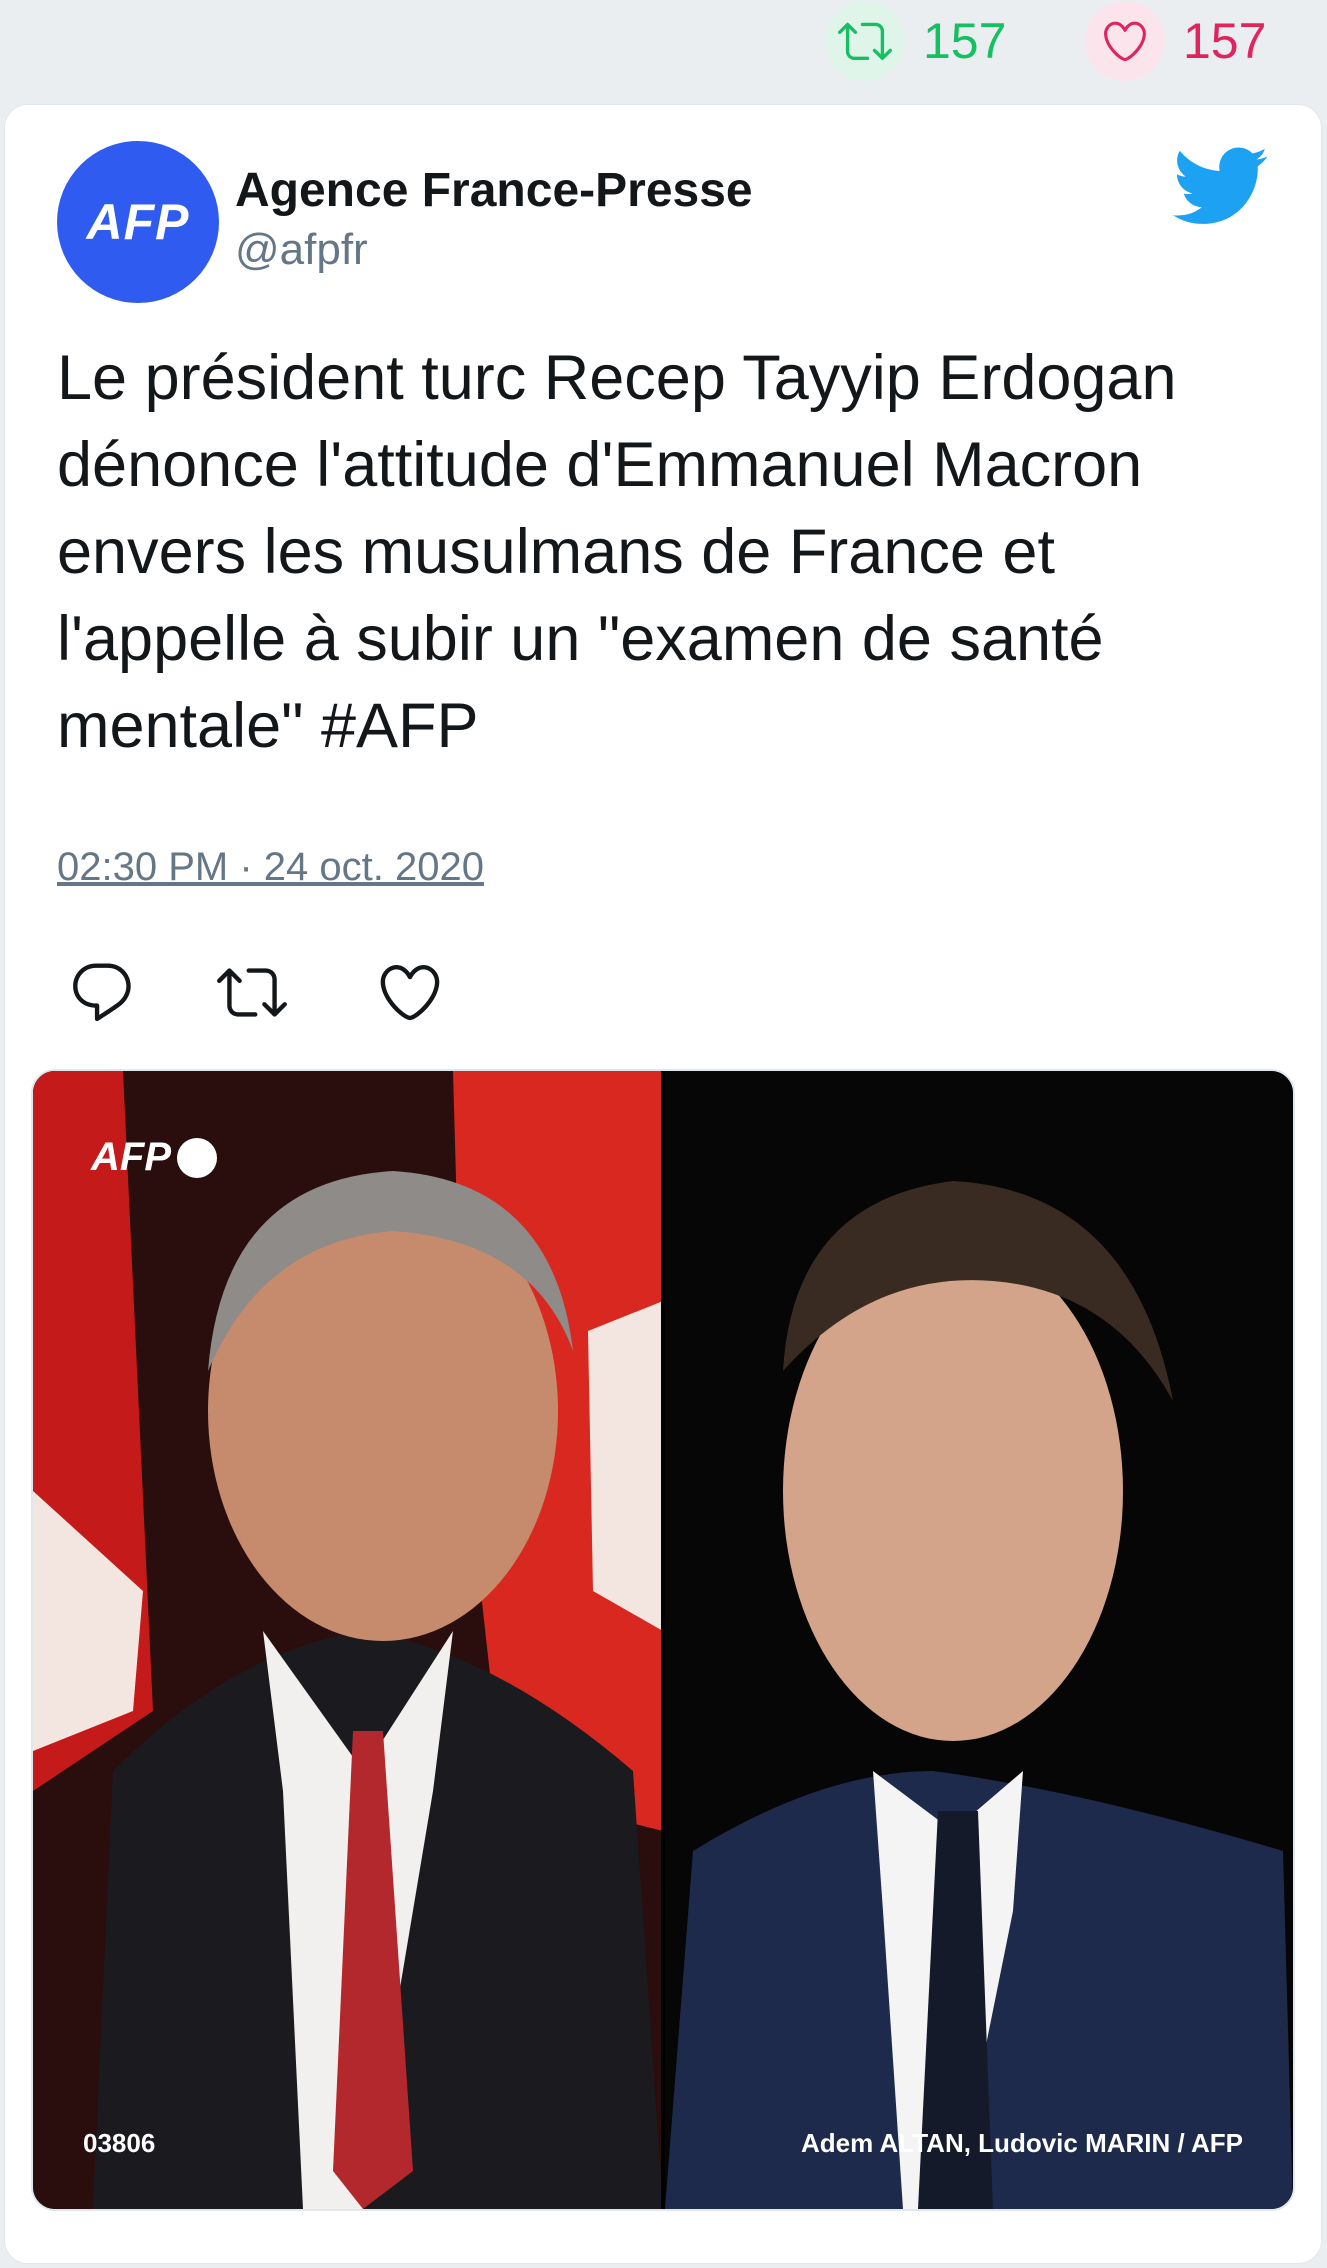 This screenshot has height=2268, width=1327. Describe the element at coordinates (1176, 41) in the screenshot. I see `like-stat: 157` at that location.